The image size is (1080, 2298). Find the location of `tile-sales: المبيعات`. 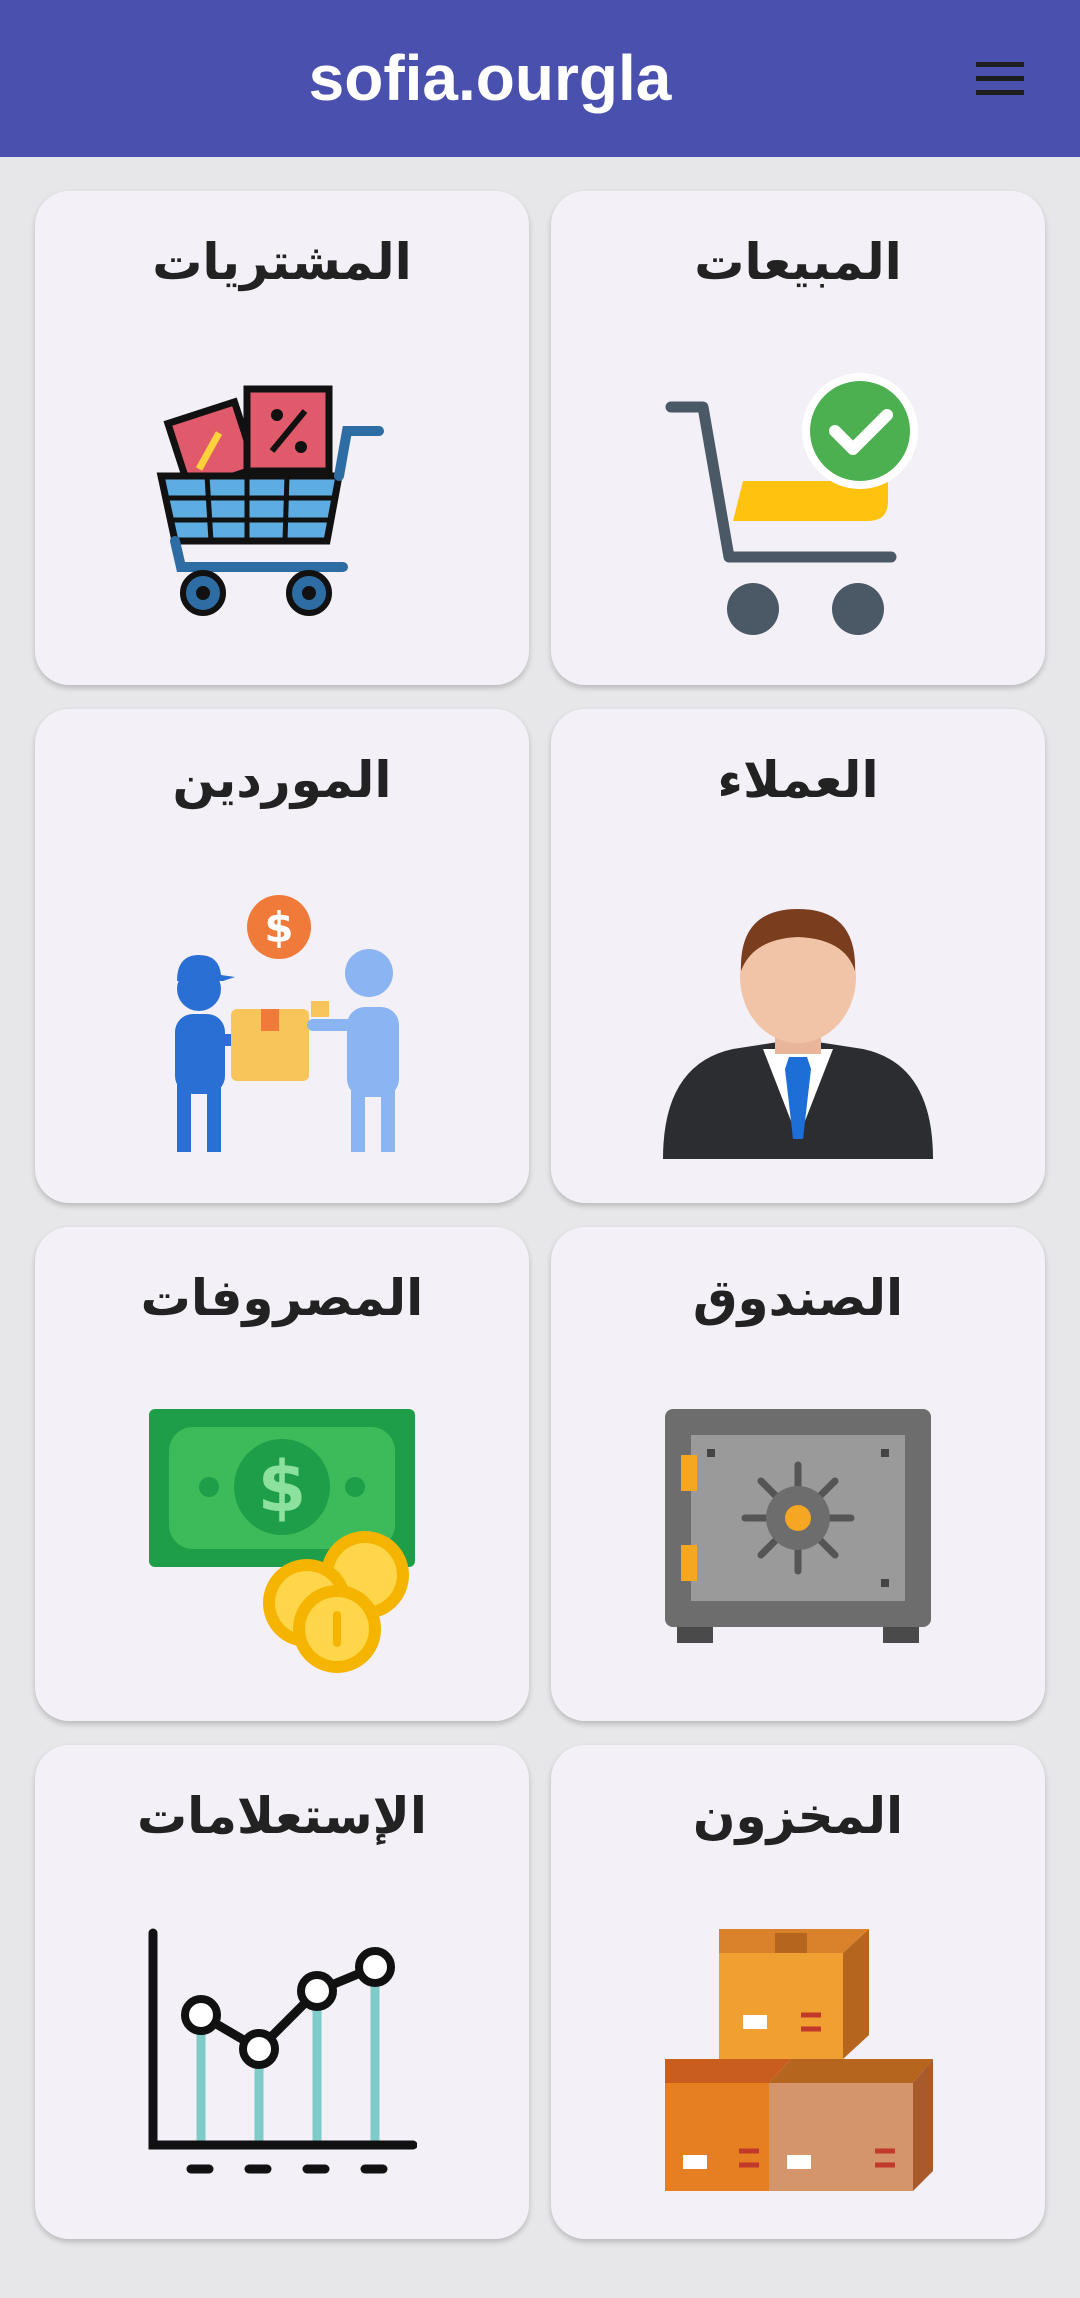

tile-sales: المبيعات is located at coordinates (798, 438).